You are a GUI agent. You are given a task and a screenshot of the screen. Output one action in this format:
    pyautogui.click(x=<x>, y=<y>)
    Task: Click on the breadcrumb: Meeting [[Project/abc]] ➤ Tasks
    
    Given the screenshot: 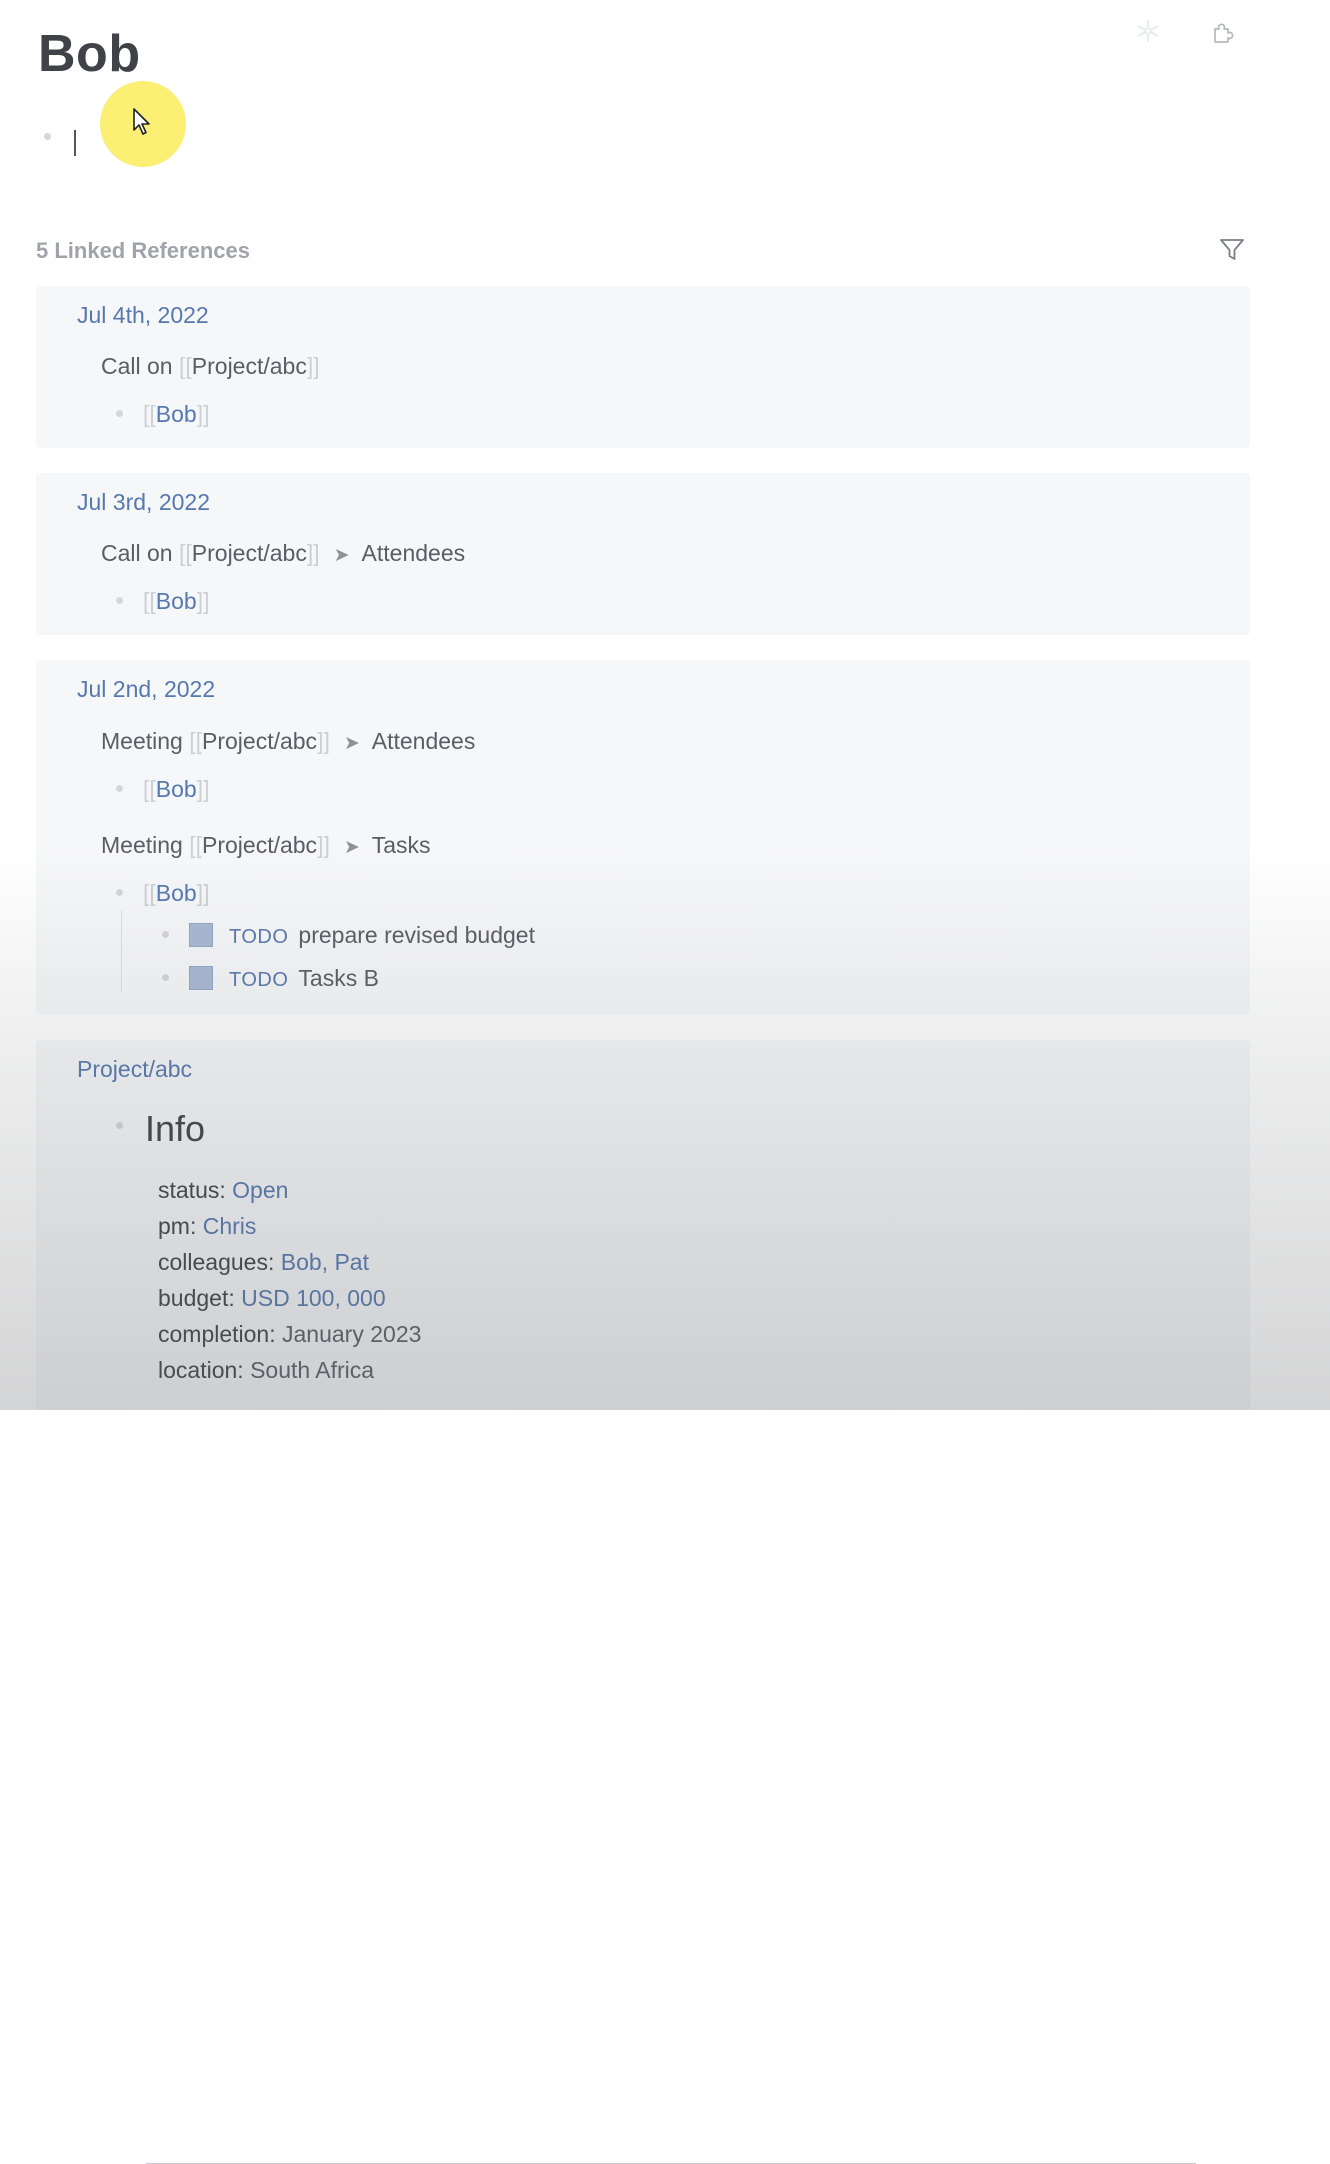 What is the action you would take?
    pyautogui.click(x=266, y=845)
    